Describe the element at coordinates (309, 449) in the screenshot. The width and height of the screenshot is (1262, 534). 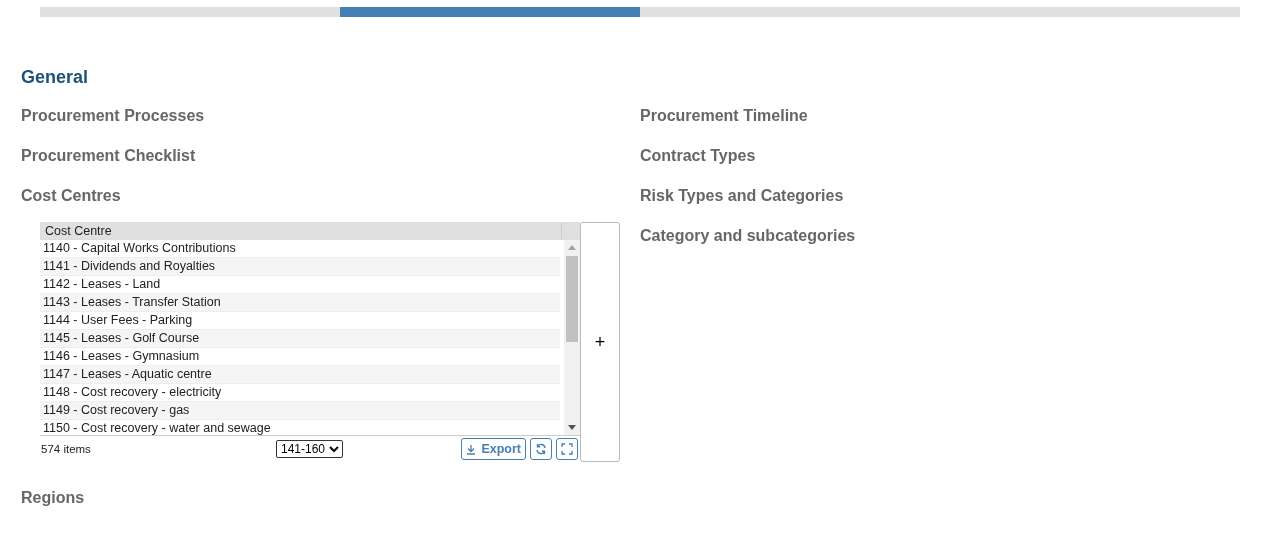
I see `page-select: 141-160` at that location.